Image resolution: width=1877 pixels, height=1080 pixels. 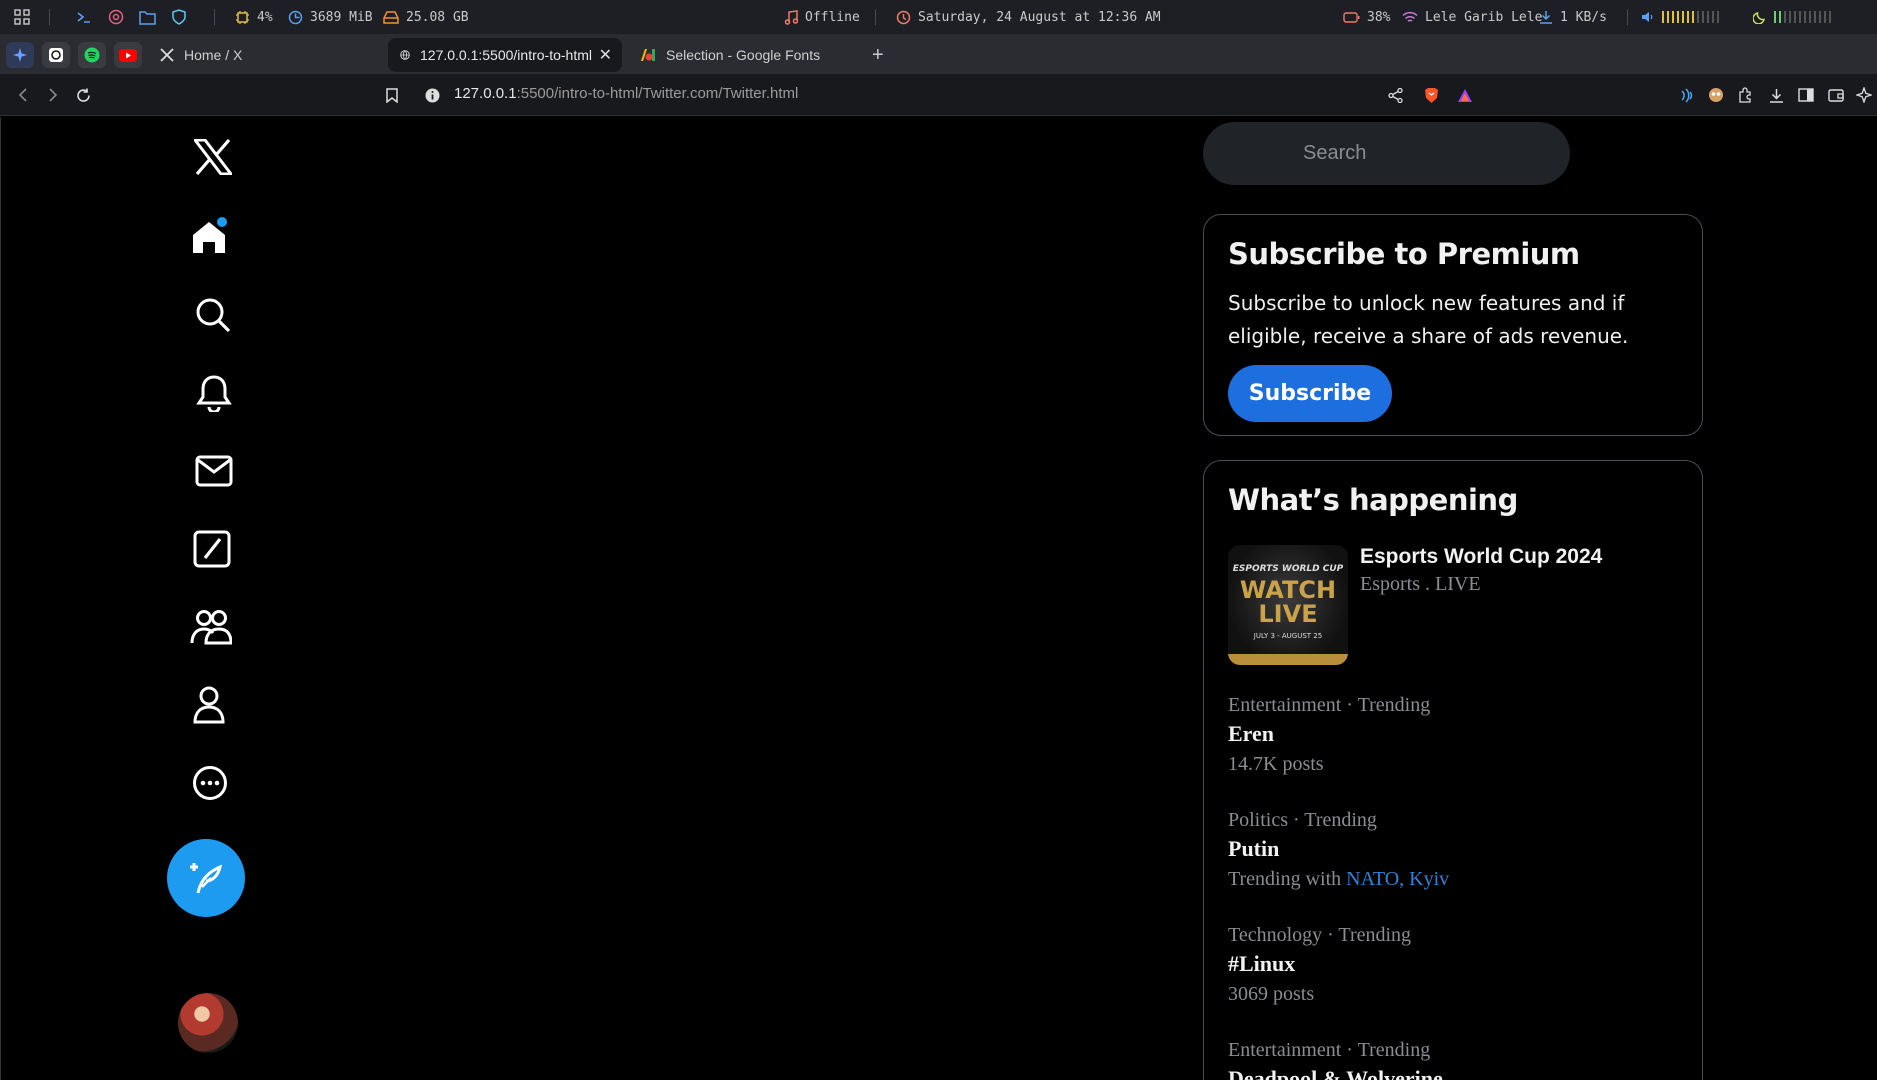 What do you see at coordinates (1397, 879) in the screenshot?
I see `trend-related-link: NATO, Kyiv` at bounding box center [1397, 879].